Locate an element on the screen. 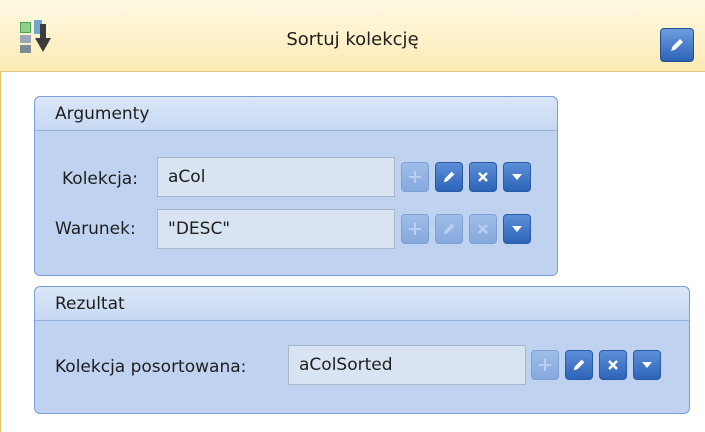 Image resolution: width=705 pixels, height=432 pixels. condition-edit-button is located at coordinates (449, 229).